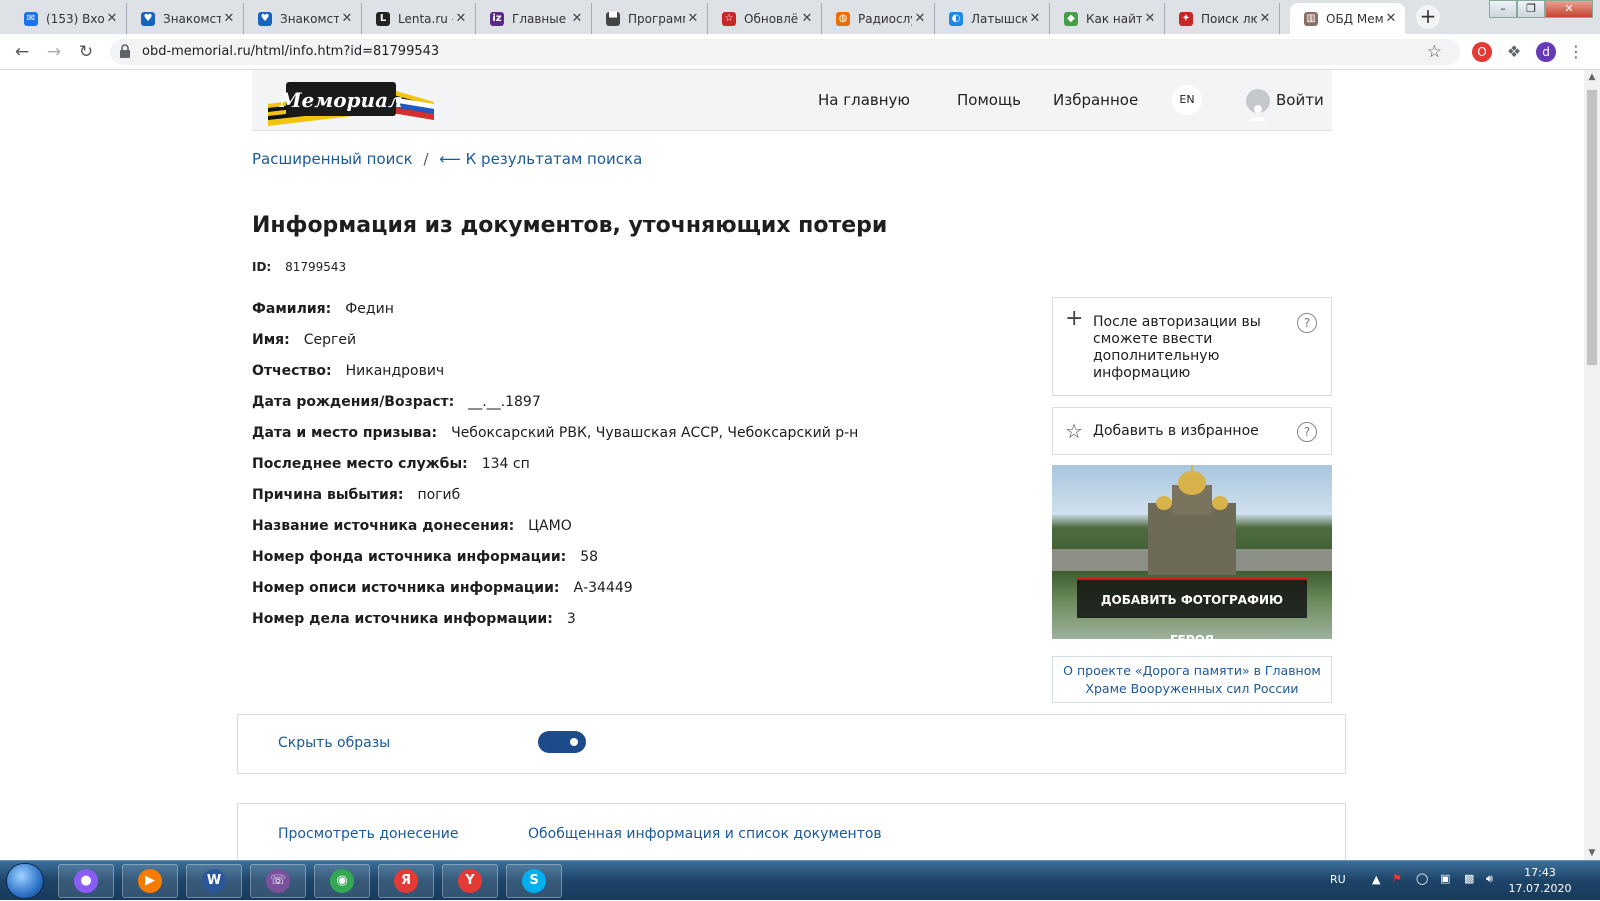  I want to click on profile-avatar: d, so click(1546, 52).